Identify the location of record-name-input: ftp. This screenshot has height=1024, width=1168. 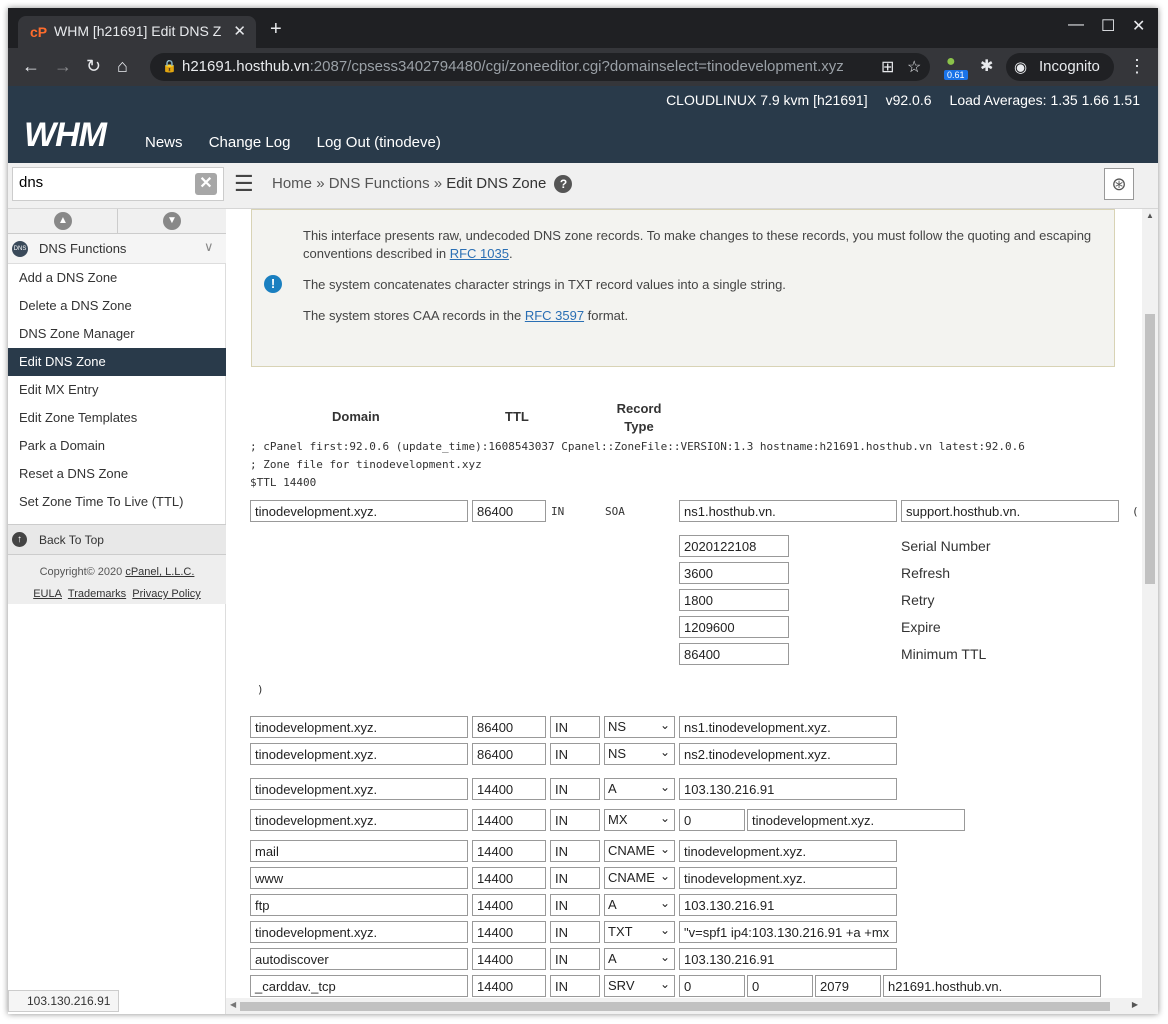
(359, 905).